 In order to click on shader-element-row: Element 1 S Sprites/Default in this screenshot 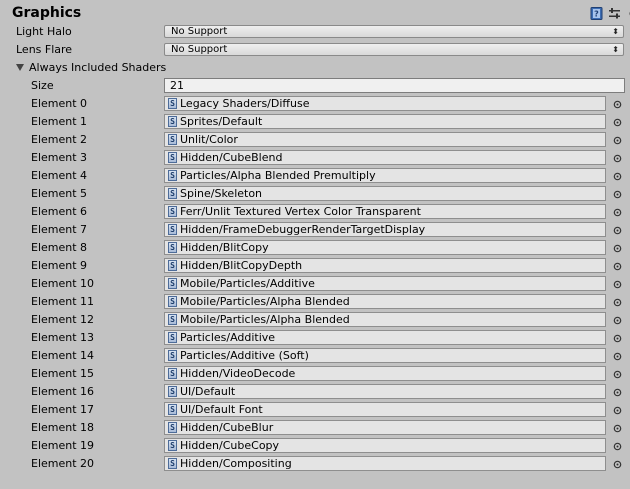, I will do `click(315, 122)`.